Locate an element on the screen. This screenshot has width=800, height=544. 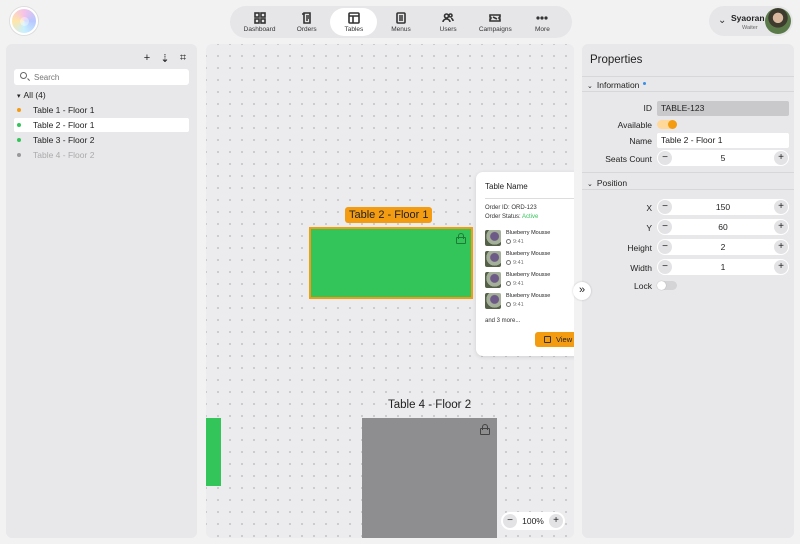
stepper-value: 1 is located at coordinates (723, 267).